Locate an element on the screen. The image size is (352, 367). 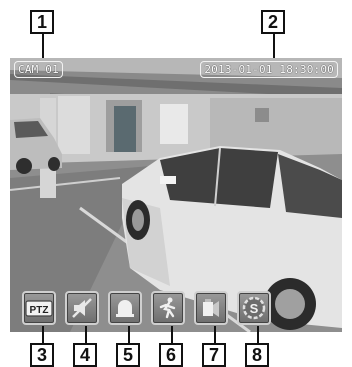
ptz-icon: PTZ is located at coordinates (39, 308).